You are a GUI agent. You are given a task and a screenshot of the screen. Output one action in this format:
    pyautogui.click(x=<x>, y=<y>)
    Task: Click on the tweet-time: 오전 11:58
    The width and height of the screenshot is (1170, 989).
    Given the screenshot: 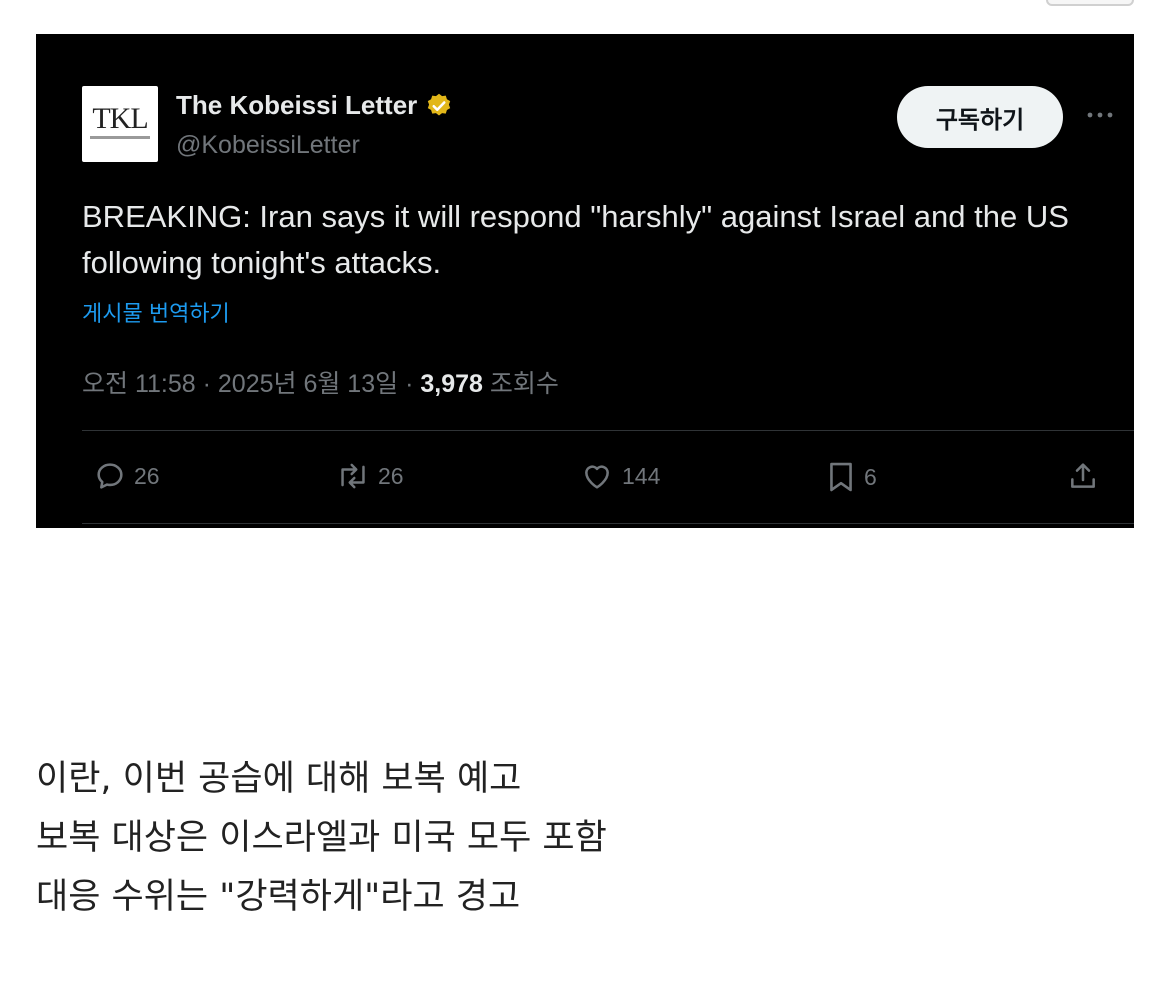 What is the action you would take?
    pyautogui.click(x=139, y=384)
    